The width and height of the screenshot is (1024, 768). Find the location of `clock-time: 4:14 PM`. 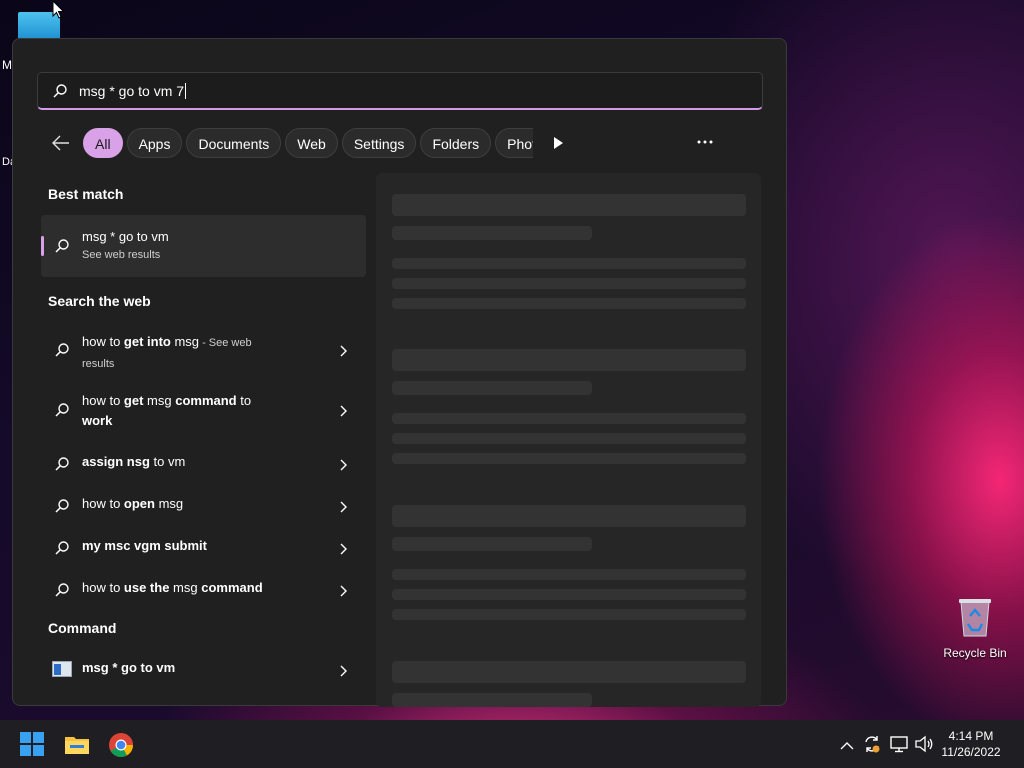

clock-time: 4:14 PM is located at coordinates (971, 736).